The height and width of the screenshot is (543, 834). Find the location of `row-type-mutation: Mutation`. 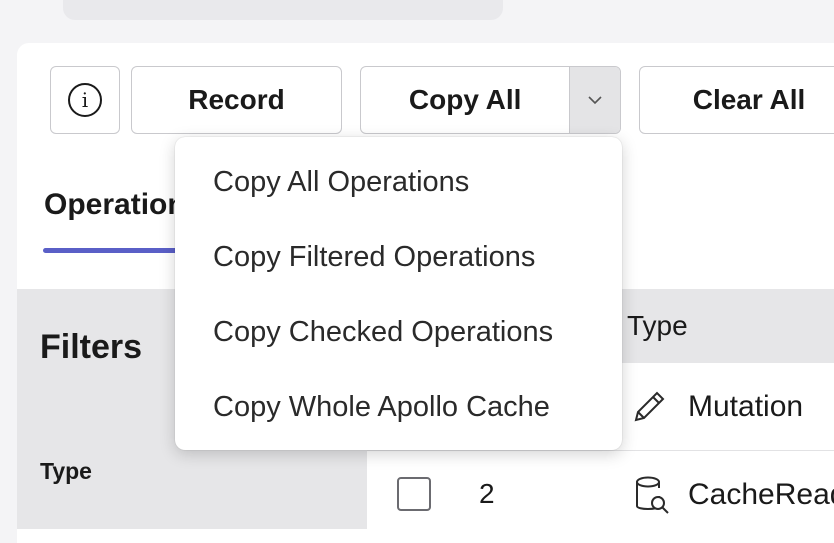

row-type-mutation: Mutation is located at coordinates (746, 406).